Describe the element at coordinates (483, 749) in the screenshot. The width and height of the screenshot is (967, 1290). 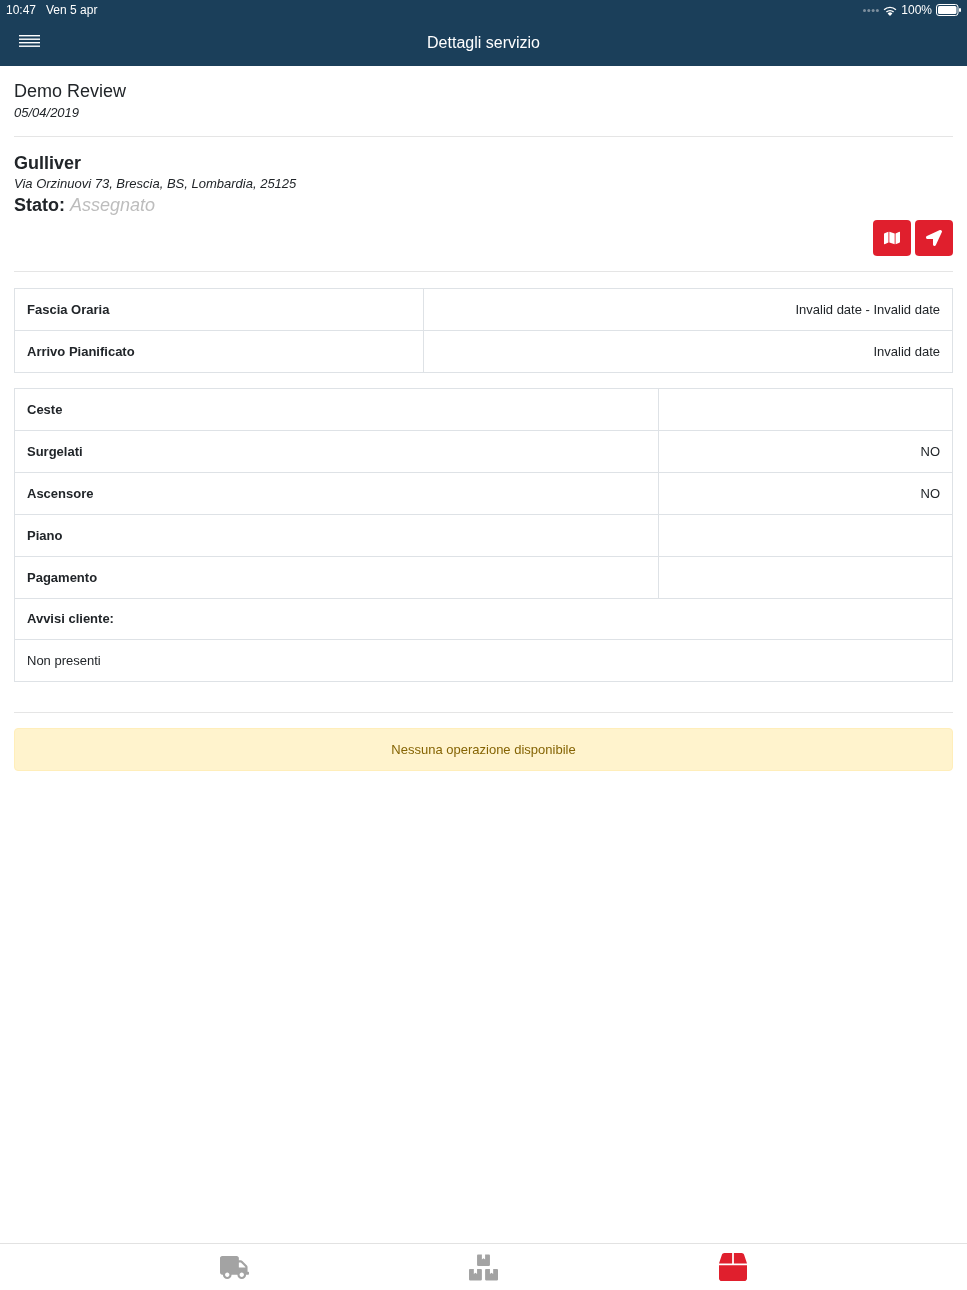
I see `alert-message: Nessuna operazione disponibile` at that location.